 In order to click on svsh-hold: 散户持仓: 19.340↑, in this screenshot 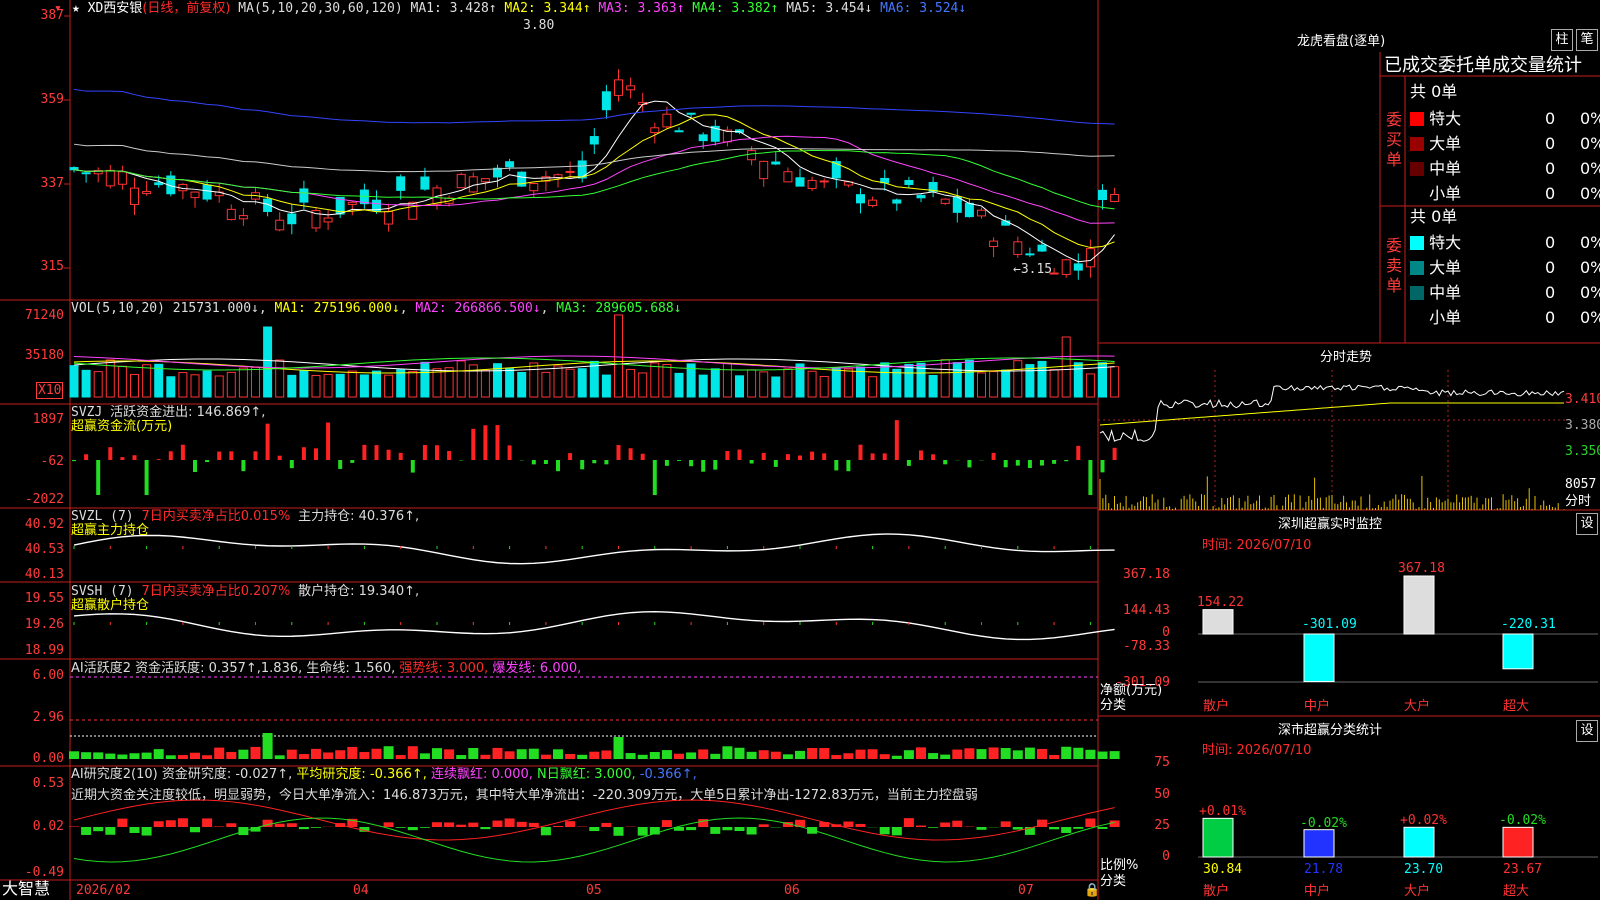, I will do `click(359, 591)`.